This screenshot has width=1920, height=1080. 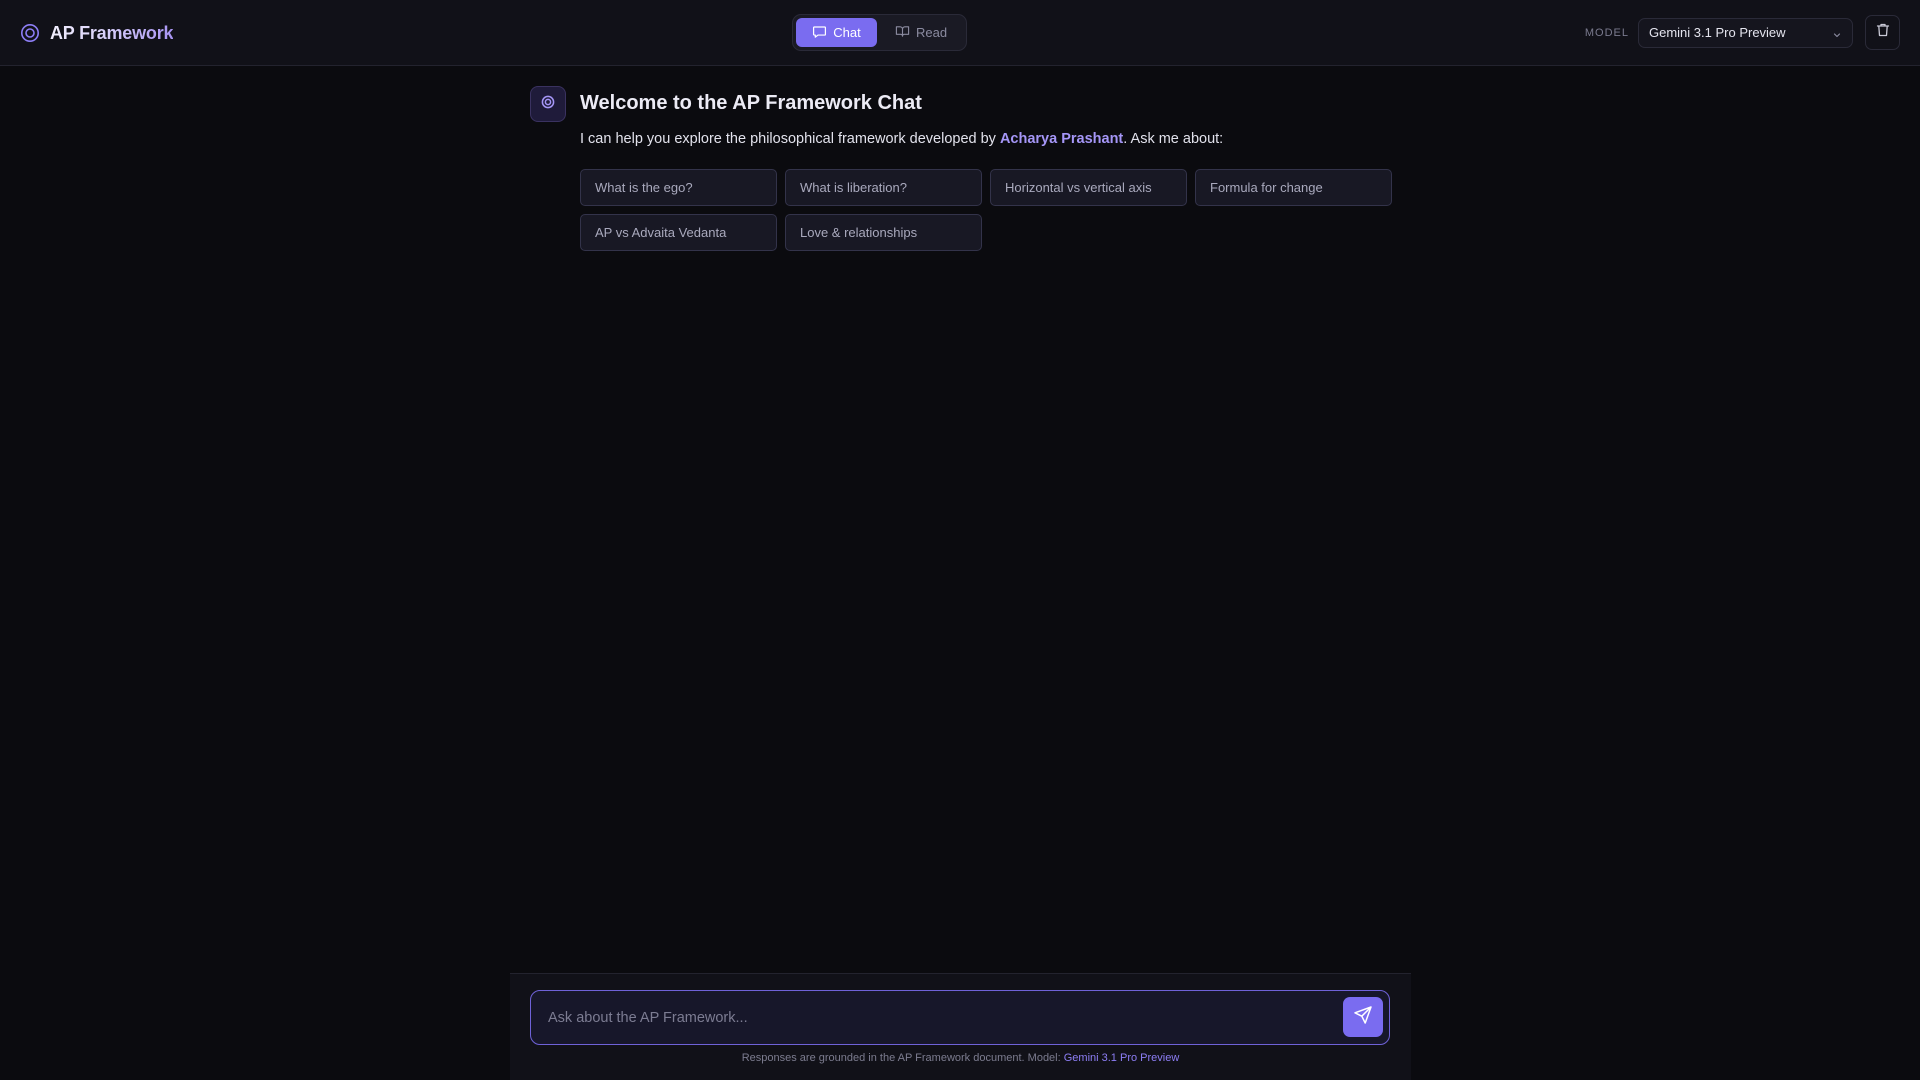 What do you see at coordinates (847, 32) in the screenshot?
I see `tab-chat-label: Chat` at bounding box center [847, 32].